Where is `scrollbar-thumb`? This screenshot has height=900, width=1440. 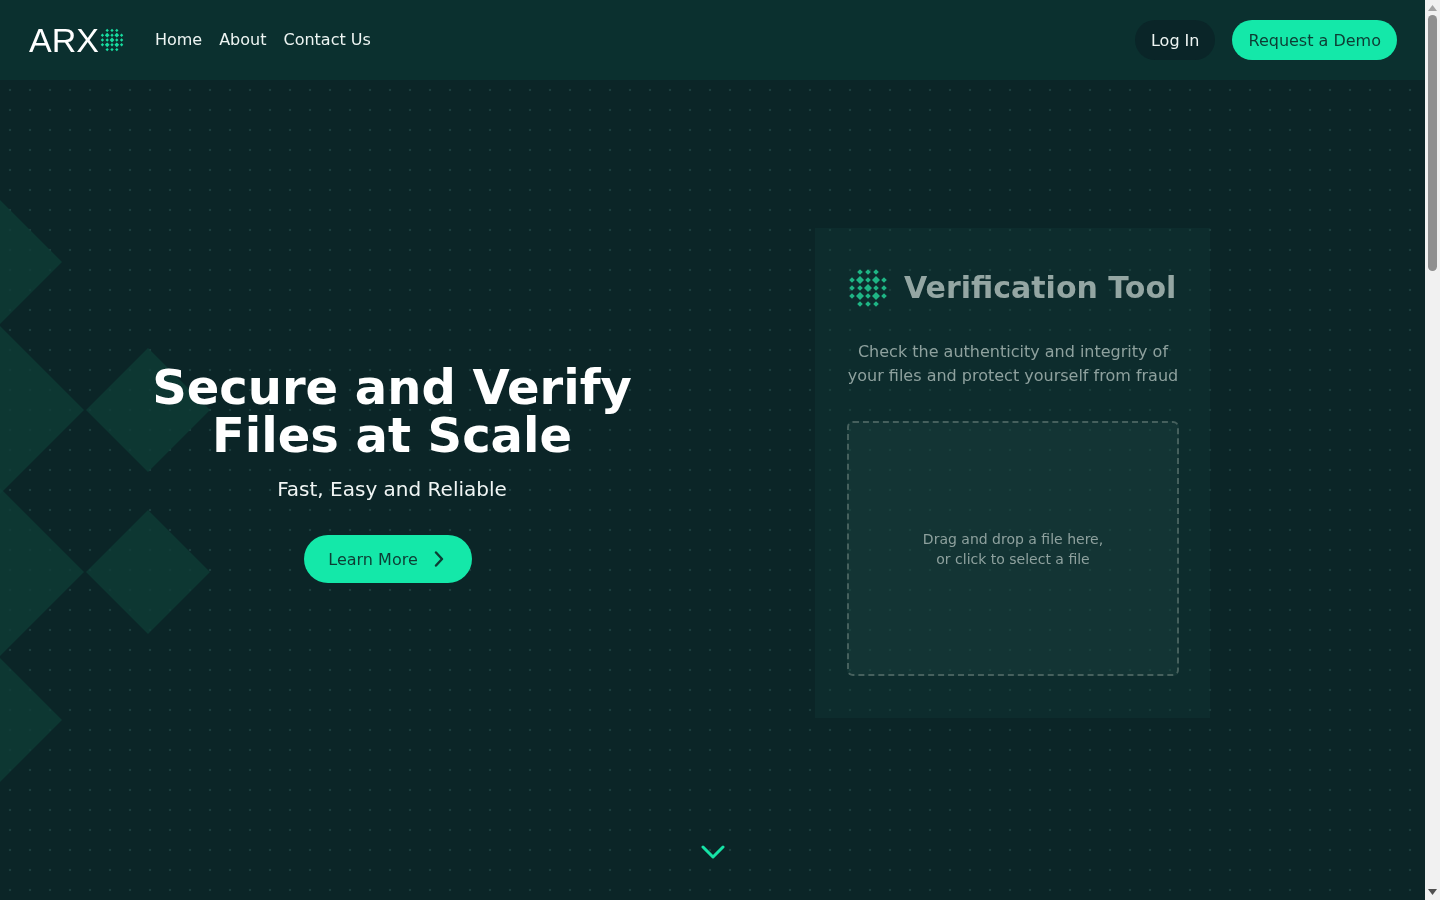
scrollbar-thumb is located at coordinates (1432, 143).